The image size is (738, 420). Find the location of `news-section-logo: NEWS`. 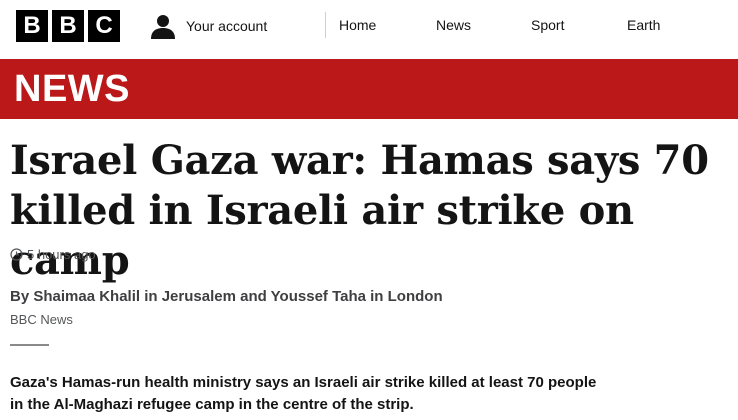

news-section-logo: NEWS is located at coordinates (72, 89).